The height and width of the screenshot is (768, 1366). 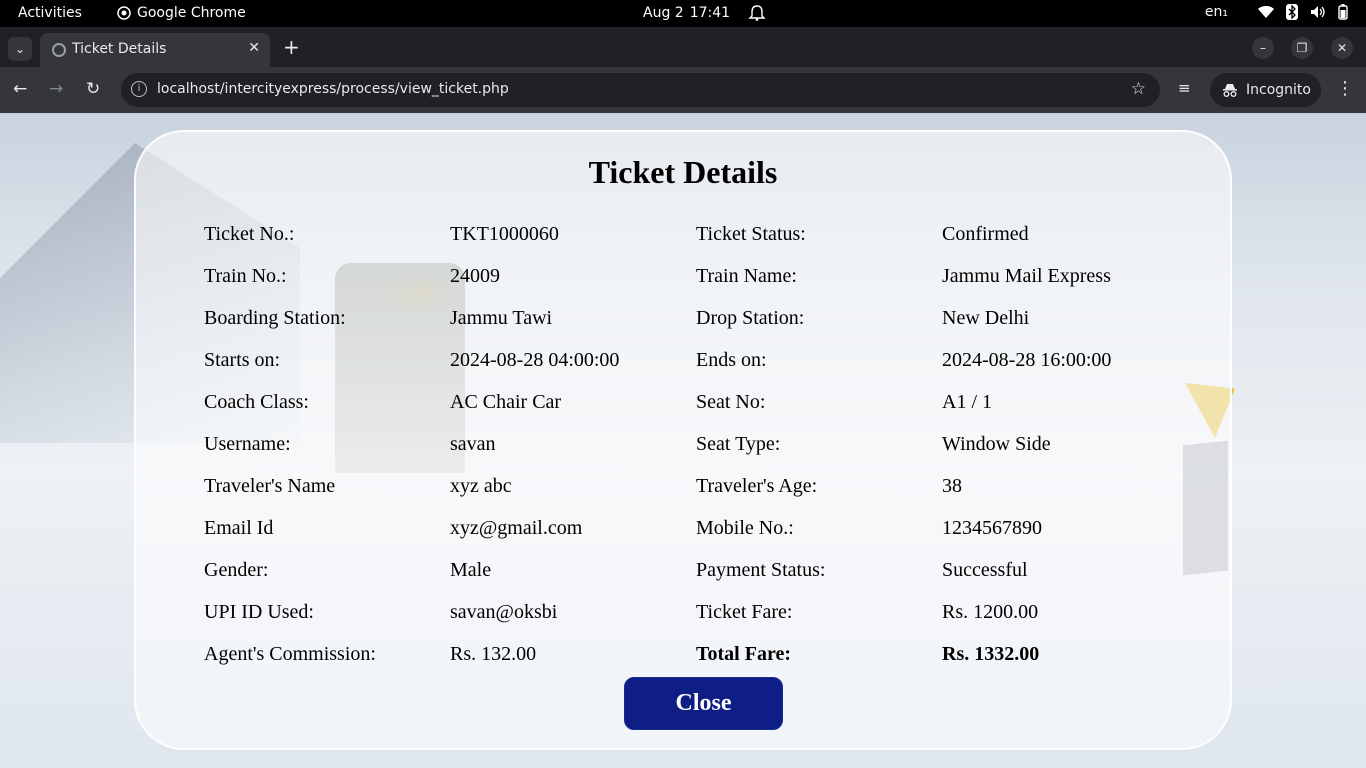 What do you see at coordinates (516, 528) in the screenshot?
I see `detail-value: xyz@gmail.com` at bounding box center [516, 528].